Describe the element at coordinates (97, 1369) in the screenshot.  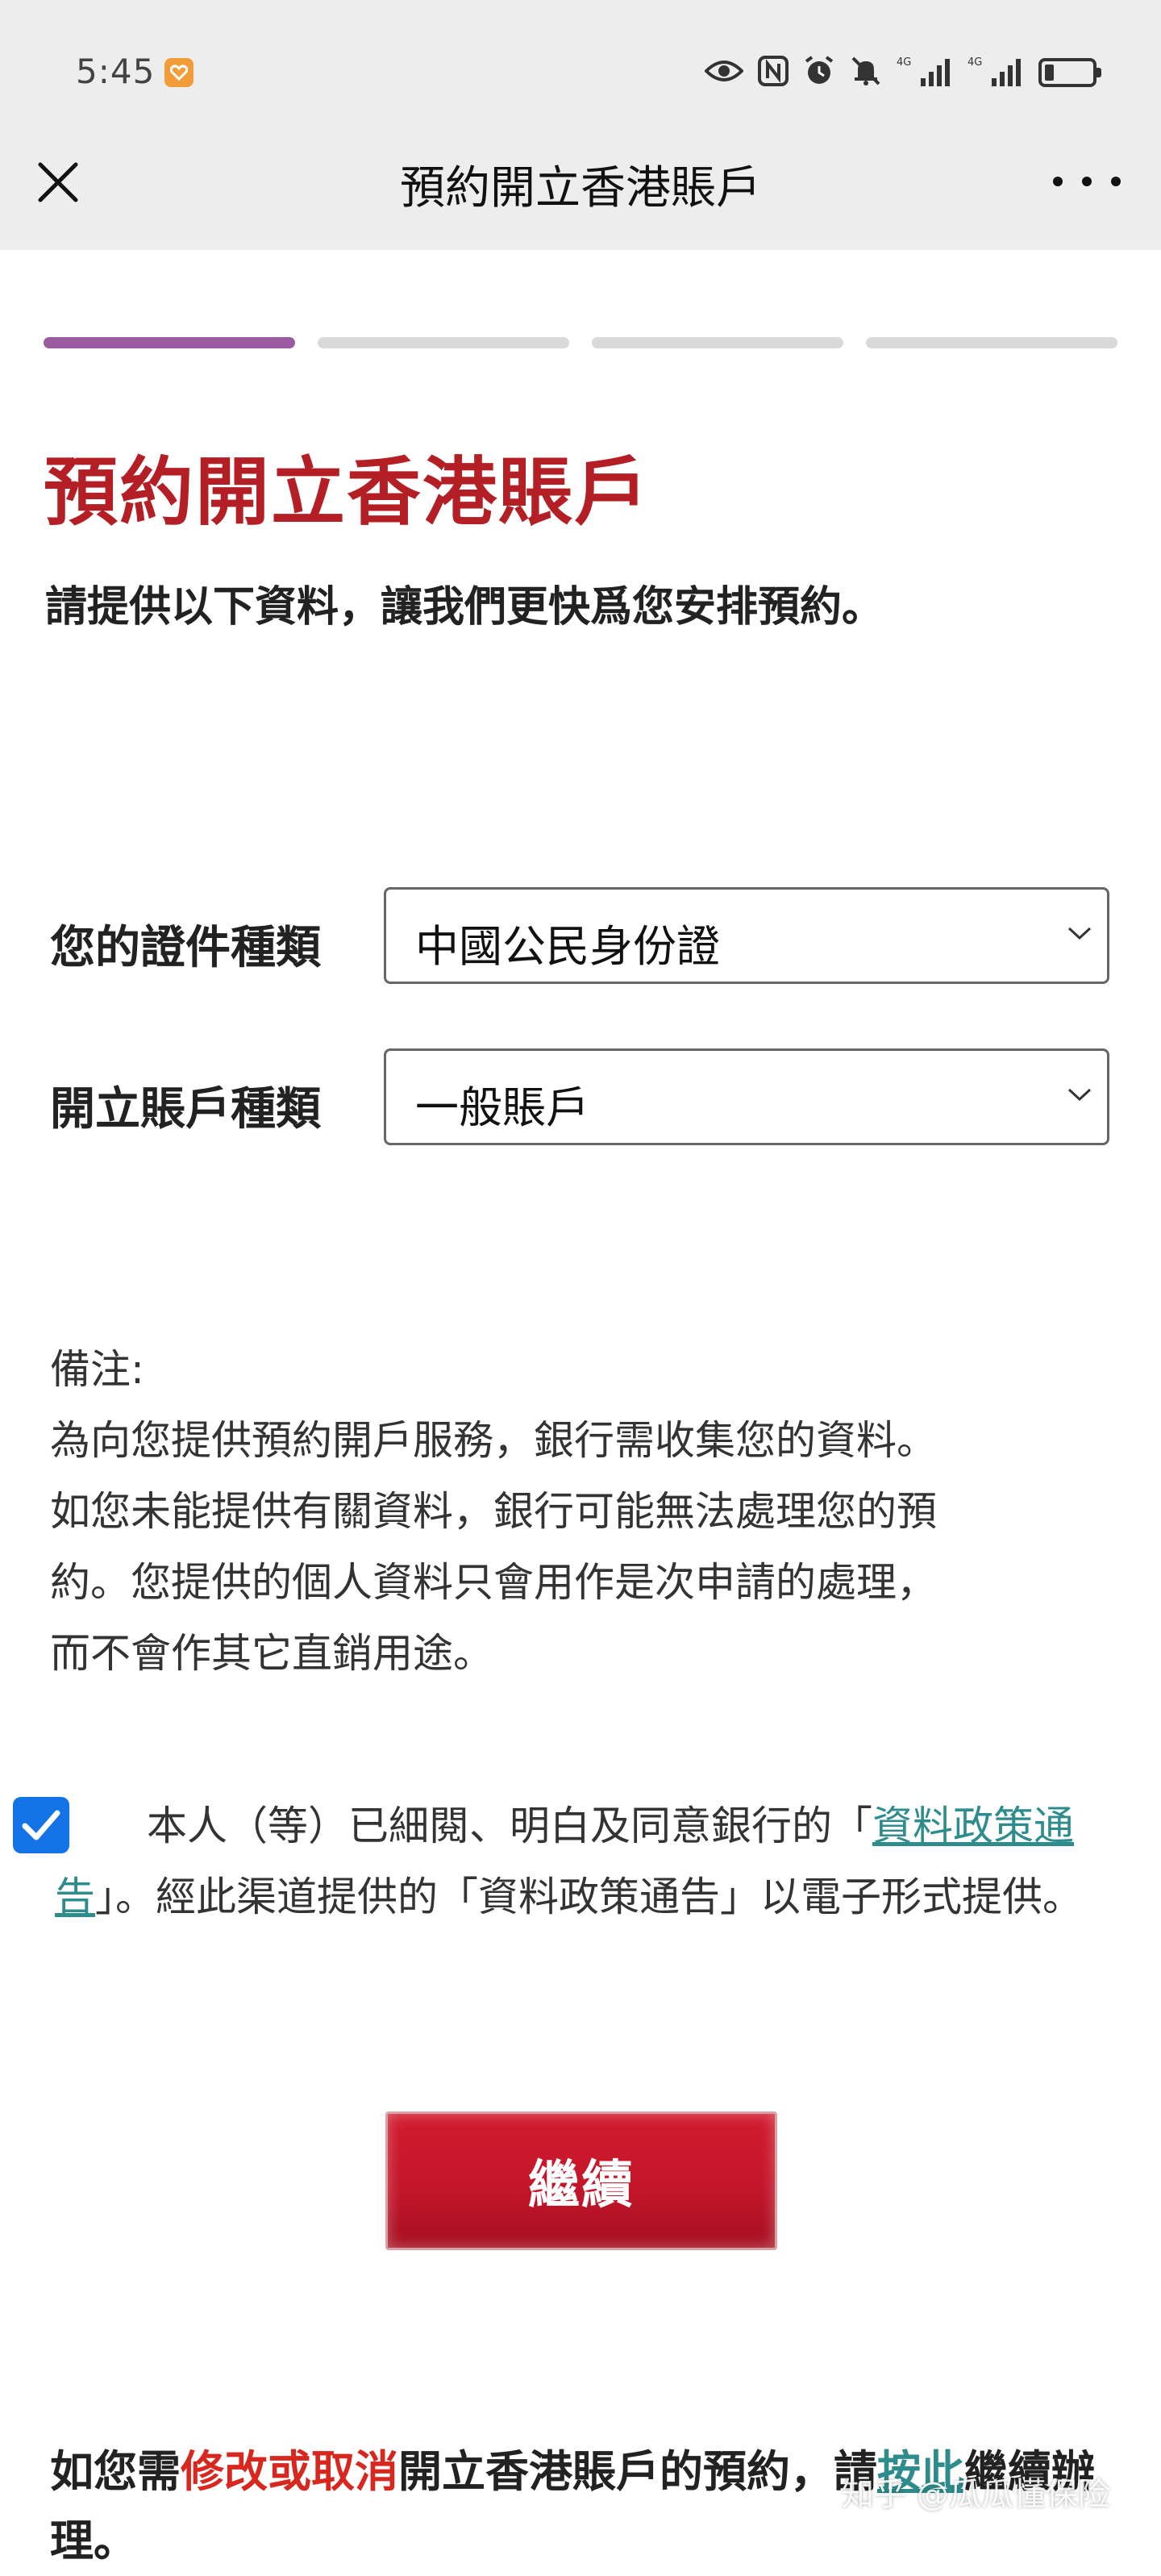
I see `remarks-title: 備注:` at that location.